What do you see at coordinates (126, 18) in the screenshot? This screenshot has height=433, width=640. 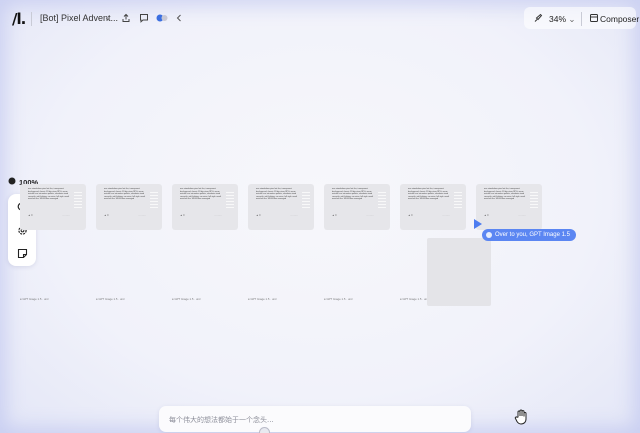 I see `share-icon` at bounding box center [126, 18].